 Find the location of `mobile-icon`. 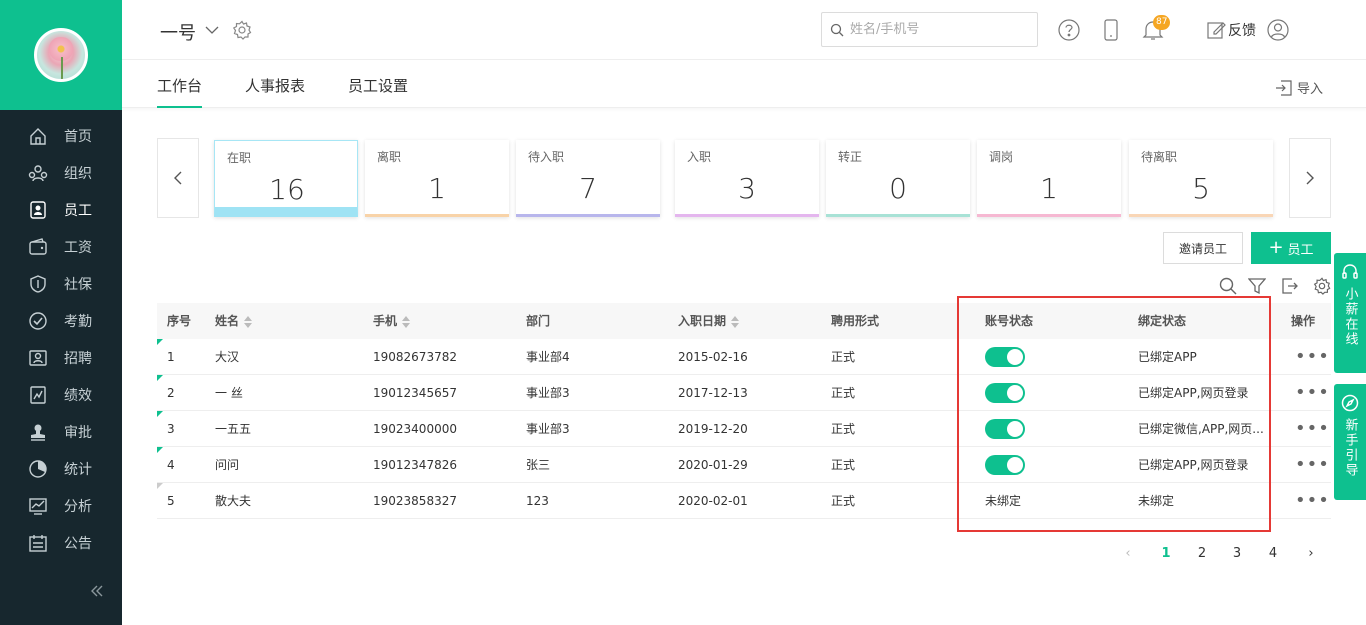

mobile-icon is located at coordinates (1111, 30).